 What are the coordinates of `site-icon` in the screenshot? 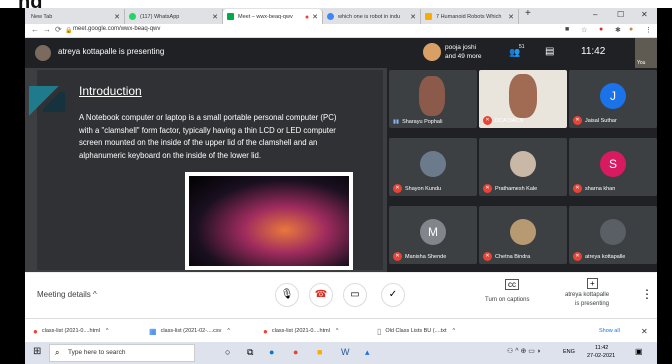 It's located at (428, 16).